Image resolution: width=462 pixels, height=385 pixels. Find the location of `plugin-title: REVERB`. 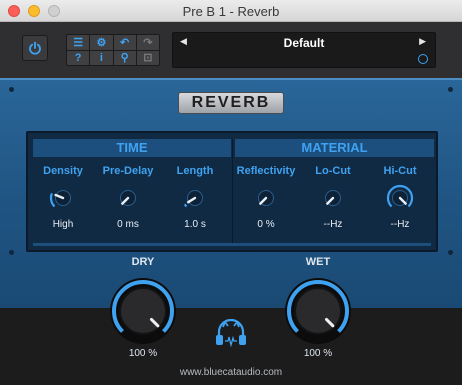

plugin-title: REVERB is located at coordinates (231, 103).